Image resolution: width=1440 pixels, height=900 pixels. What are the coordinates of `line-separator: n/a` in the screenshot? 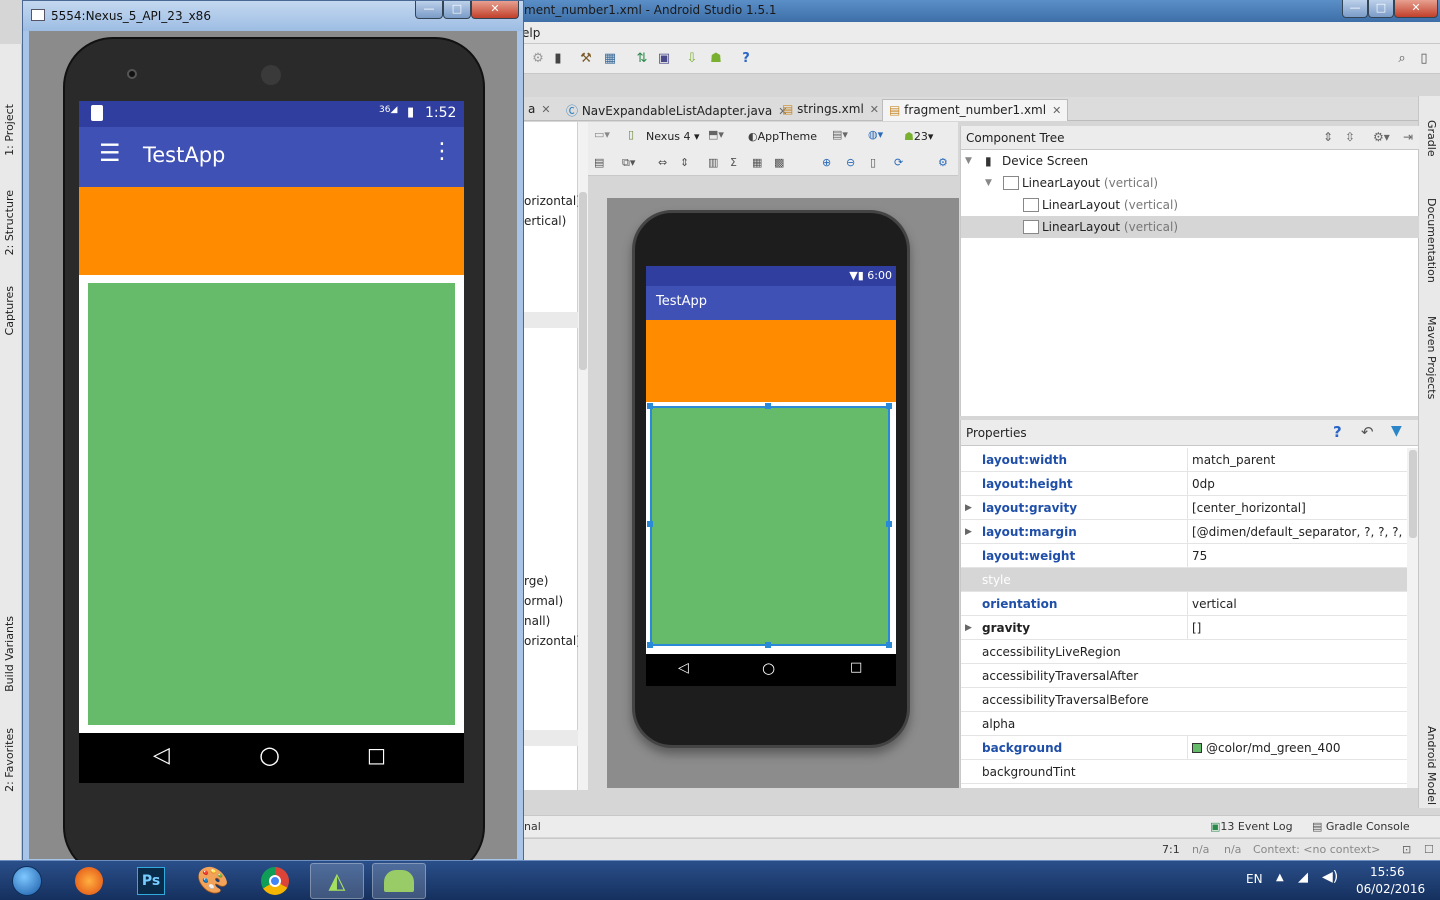 It's located at (1200, 849).